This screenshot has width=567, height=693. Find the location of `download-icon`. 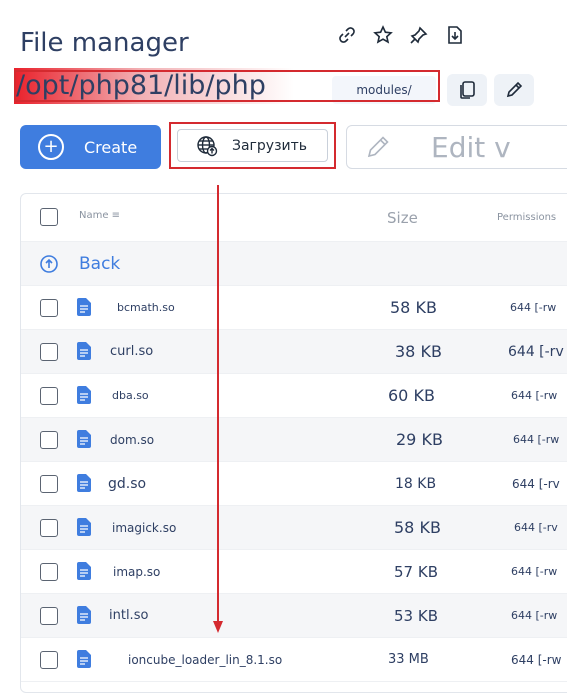

download-icon is located at coordinates (455, 35).